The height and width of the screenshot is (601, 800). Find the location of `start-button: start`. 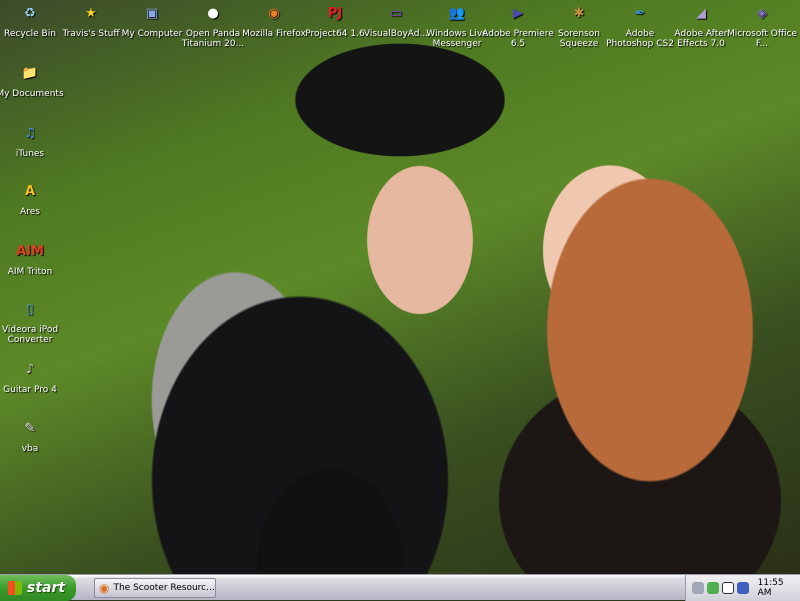

start-button: start is located at coordinates (38, 588).